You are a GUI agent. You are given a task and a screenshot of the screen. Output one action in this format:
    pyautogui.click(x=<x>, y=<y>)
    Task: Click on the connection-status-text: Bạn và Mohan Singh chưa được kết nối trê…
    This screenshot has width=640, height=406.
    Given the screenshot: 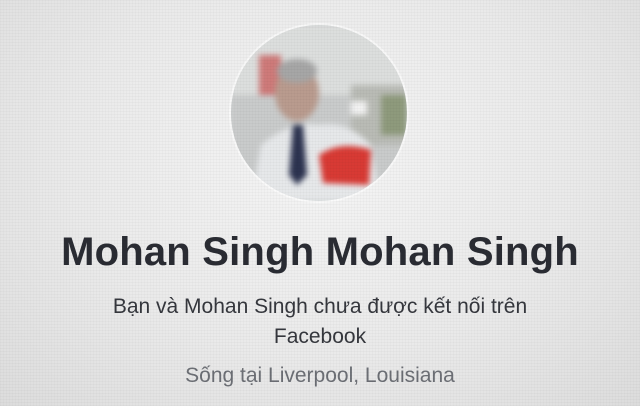 What is the action you would take?
    pyautogui.click(x=320, y=321)
    